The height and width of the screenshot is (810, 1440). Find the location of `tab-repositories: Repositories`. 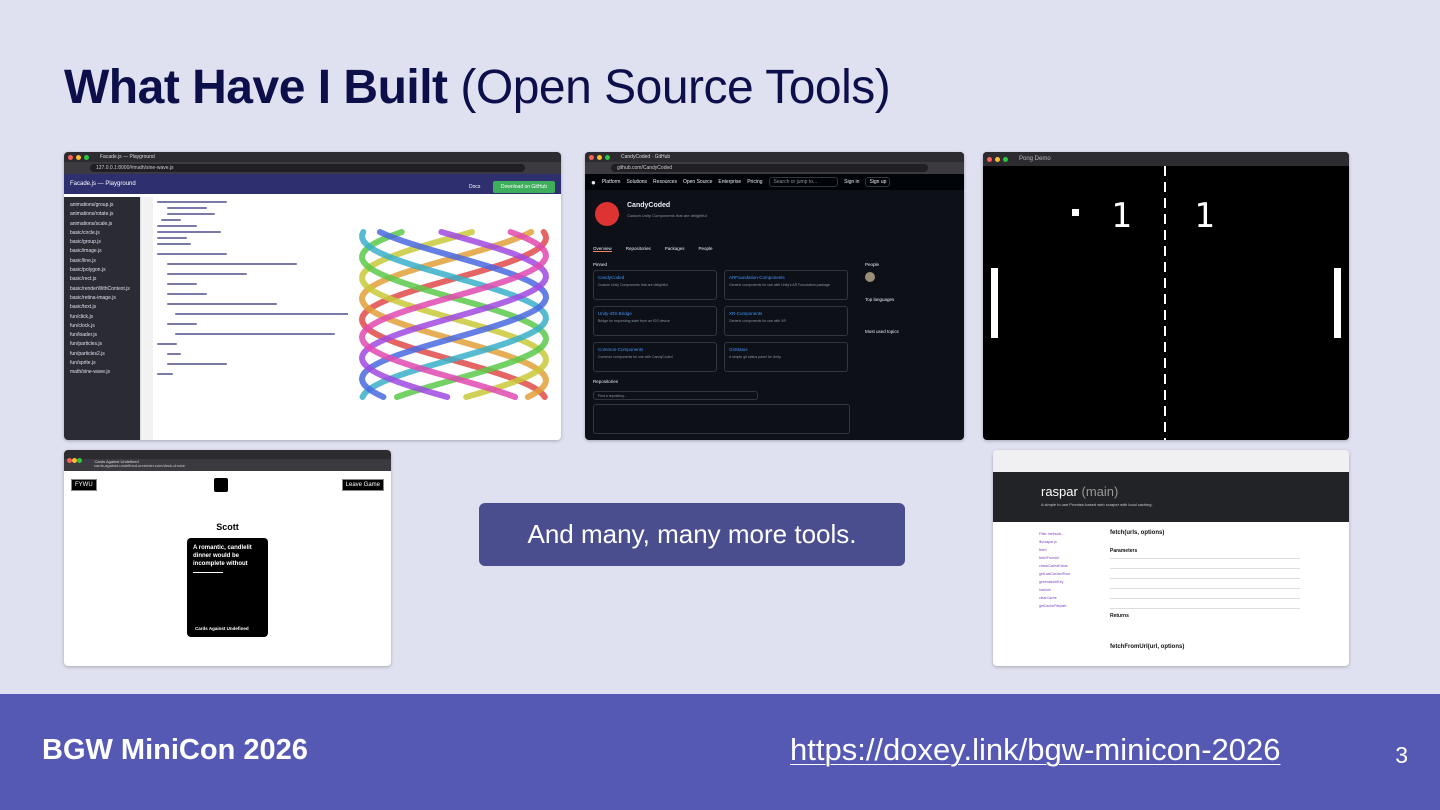

tab-repositories: Repositories is located at coordinates (638, 248).